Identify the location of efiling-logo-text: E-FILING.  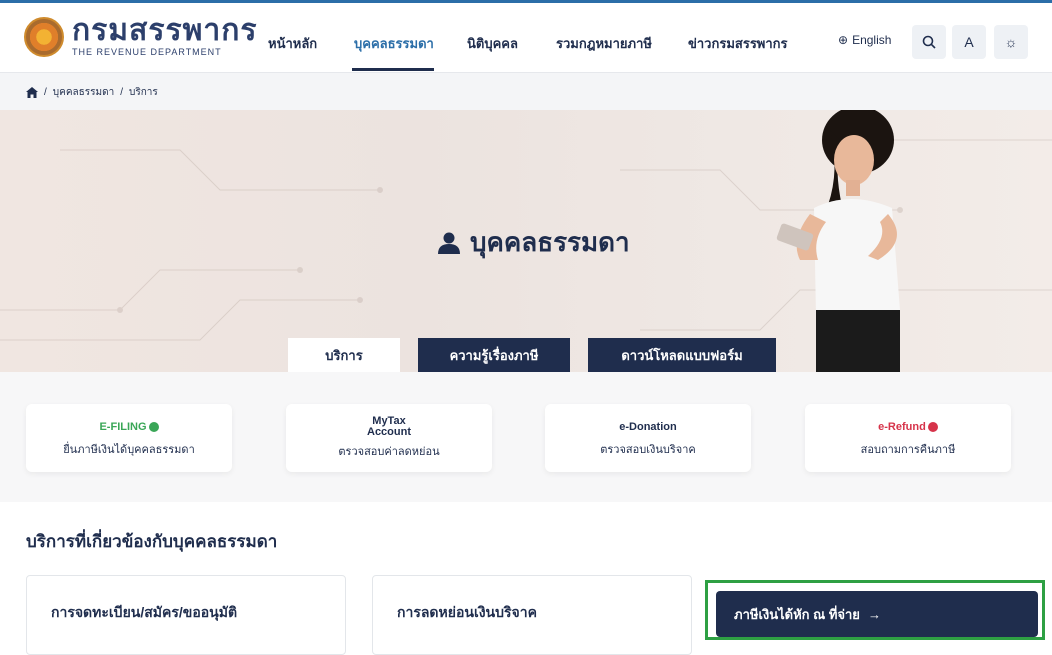
(123, 427).